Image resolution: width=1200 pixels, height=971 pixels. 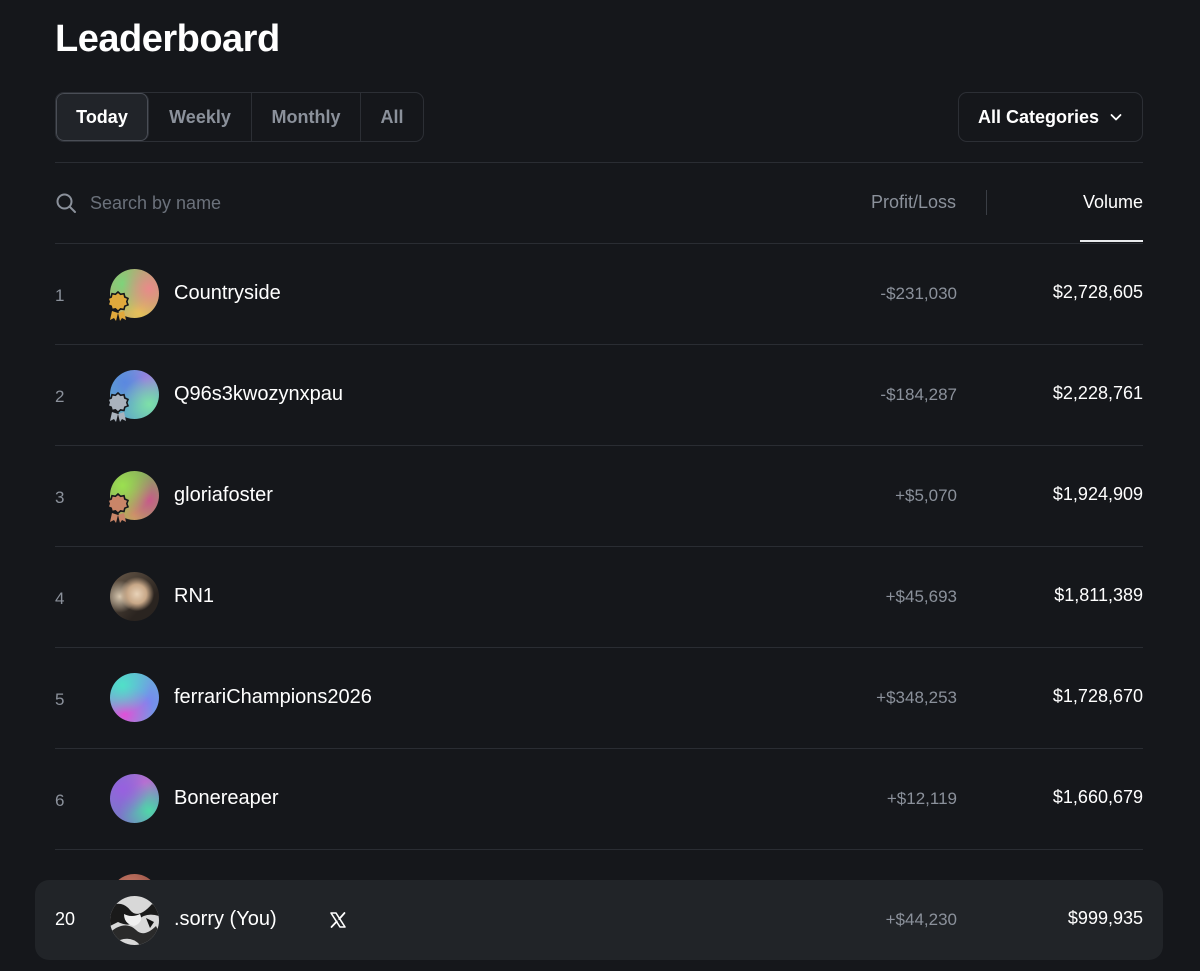 I want to click on chevron-down-icon, so click(x=1116, y=117).